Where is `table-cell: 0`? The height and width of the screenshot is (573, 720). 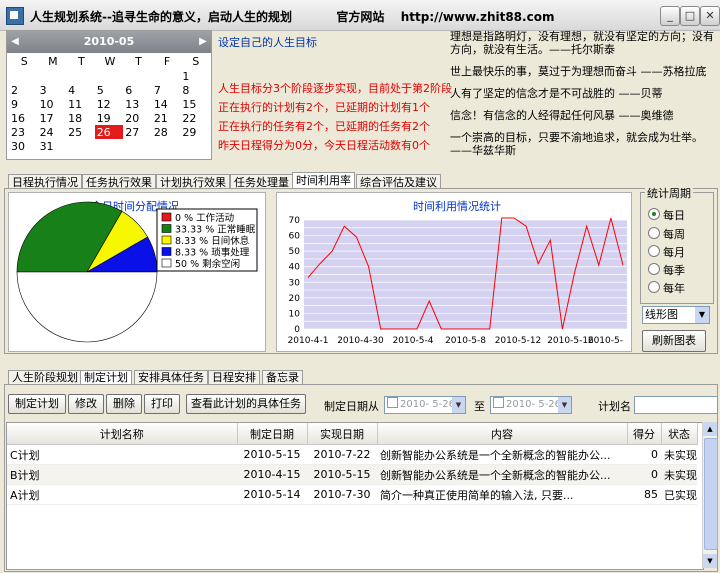 table-cell: 0 is located at coordinates (644, 474).